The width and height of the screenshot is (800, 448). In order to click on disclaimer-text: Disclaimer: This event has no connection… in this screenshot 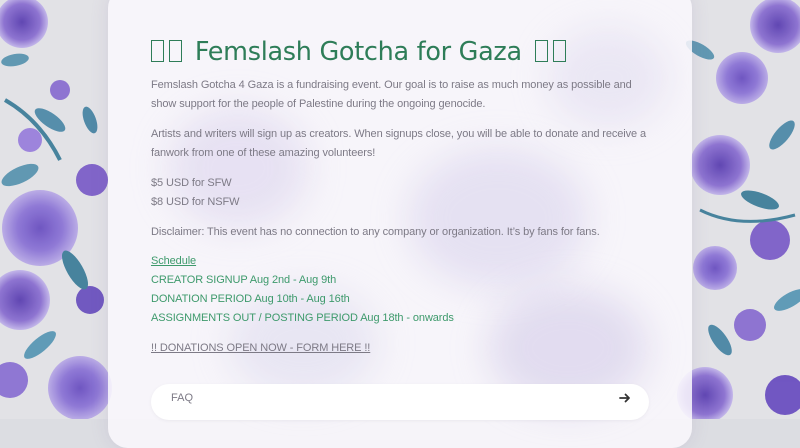, I will do `click(375, 232)`.